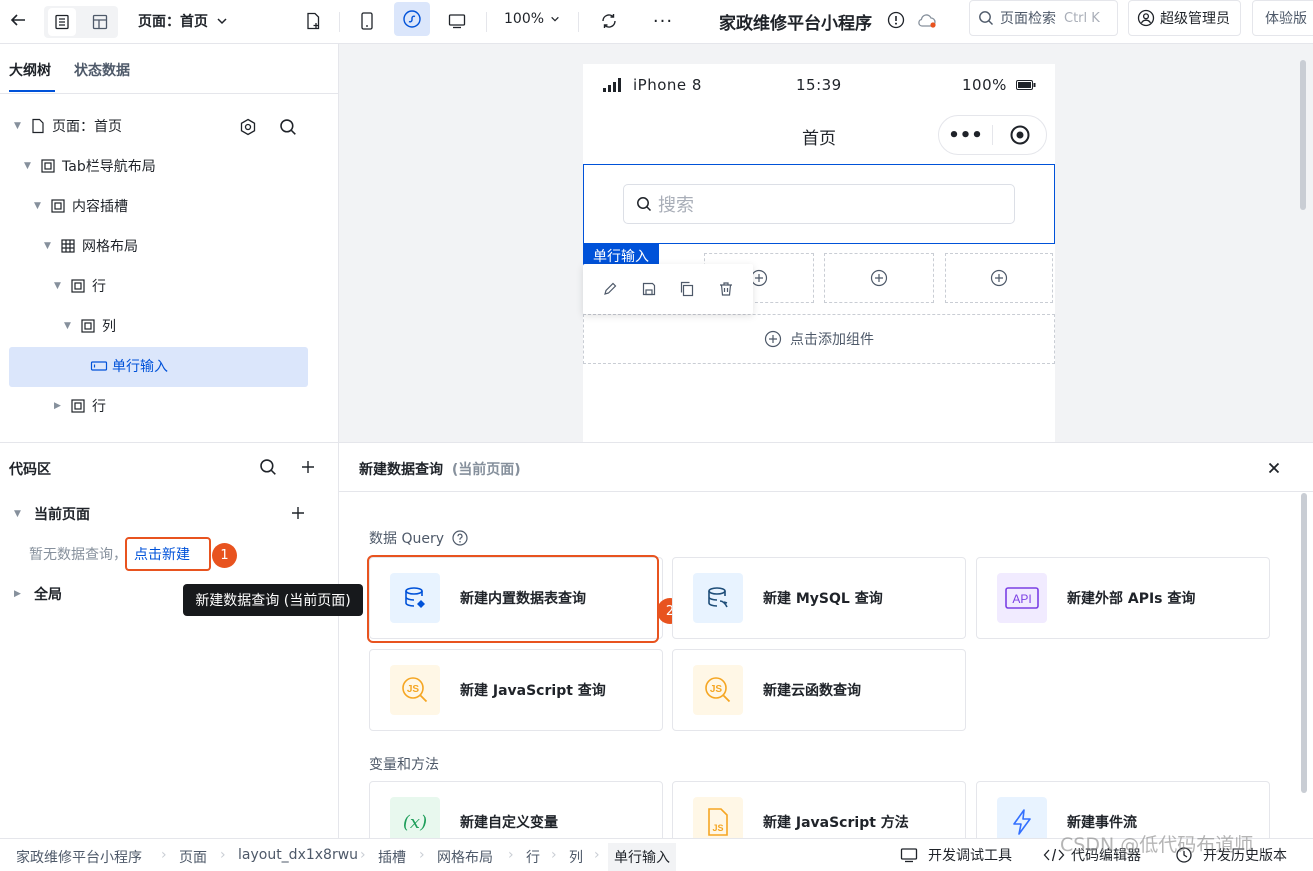 This screenshot has width=1313, height=871. I want to click on tree-search-icon, so click(288, 127).